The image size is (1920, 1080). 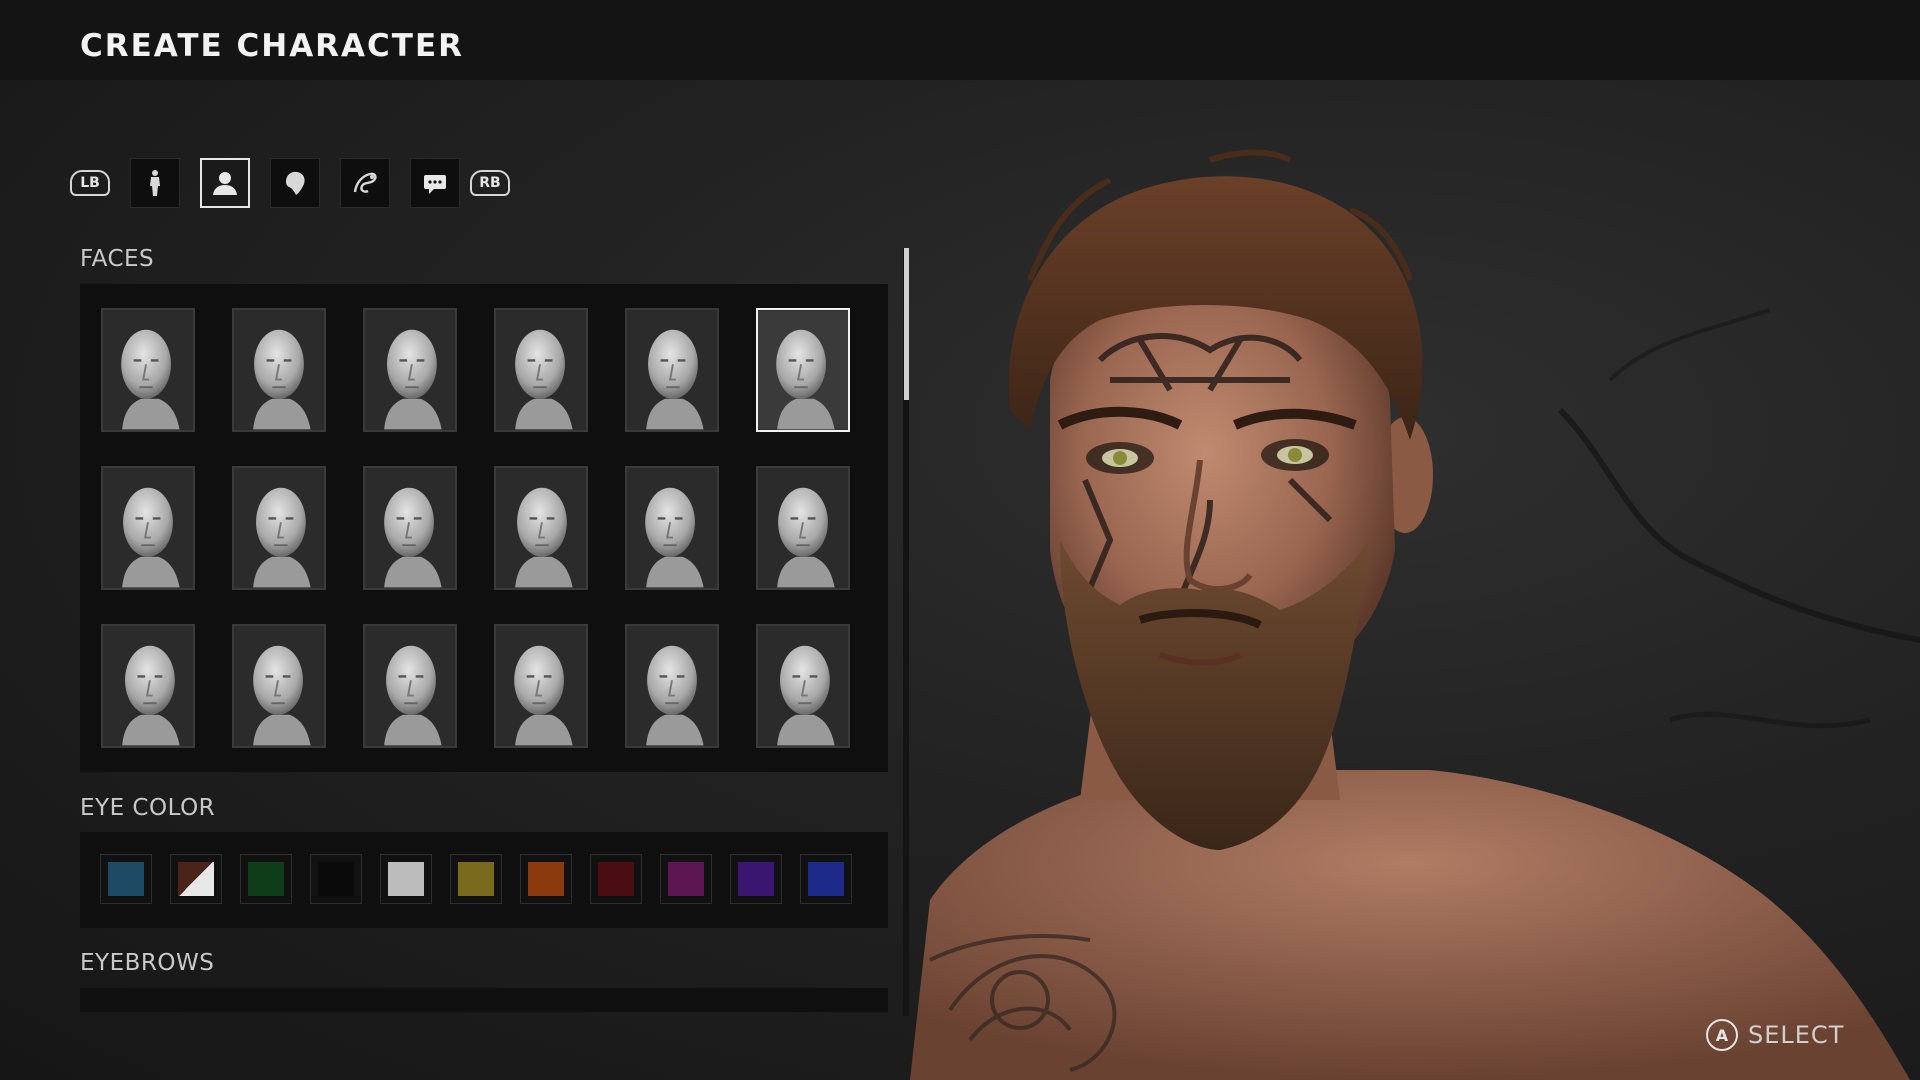 I want to click on tab-body, so click(x=155, y=183).